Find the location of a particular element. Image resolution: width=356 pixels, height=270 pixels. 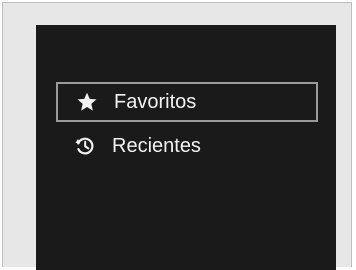

menu-item-label: Favoritos is located at coordinates (155, 102).